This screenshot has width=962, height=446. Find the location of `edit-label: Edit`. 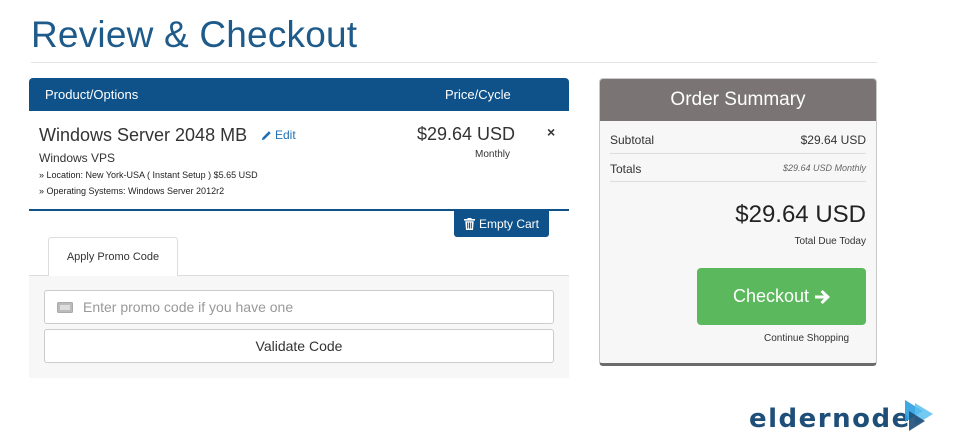

edit-label: Edit is located at coordinates (285, 135).